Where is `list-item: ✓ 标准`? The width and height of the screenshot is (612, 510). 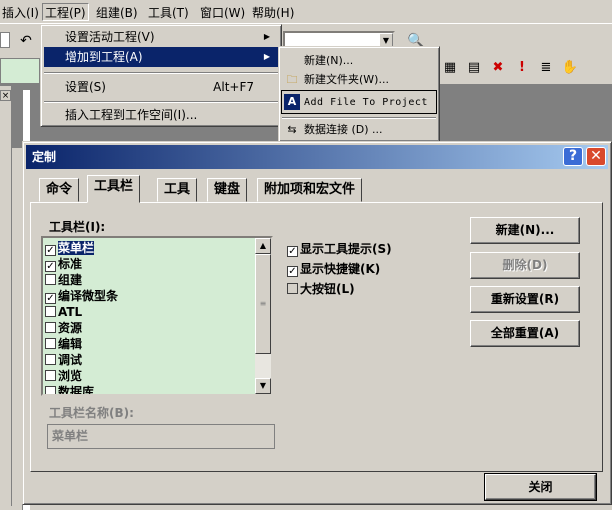
list-item: ✓ 标准 is located at coordinates (63, 264).